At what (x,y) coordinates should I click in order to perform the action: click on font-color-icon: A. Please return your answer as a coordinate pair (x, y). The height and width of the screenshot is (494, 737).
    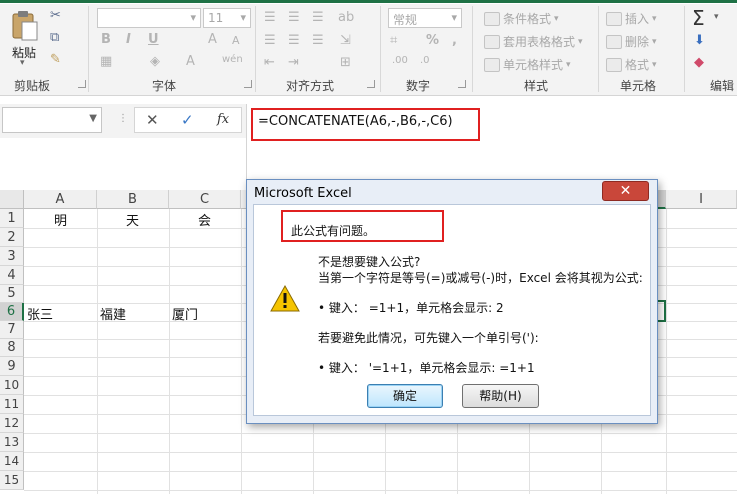
    Looking at the image, I should click on (190, 61).